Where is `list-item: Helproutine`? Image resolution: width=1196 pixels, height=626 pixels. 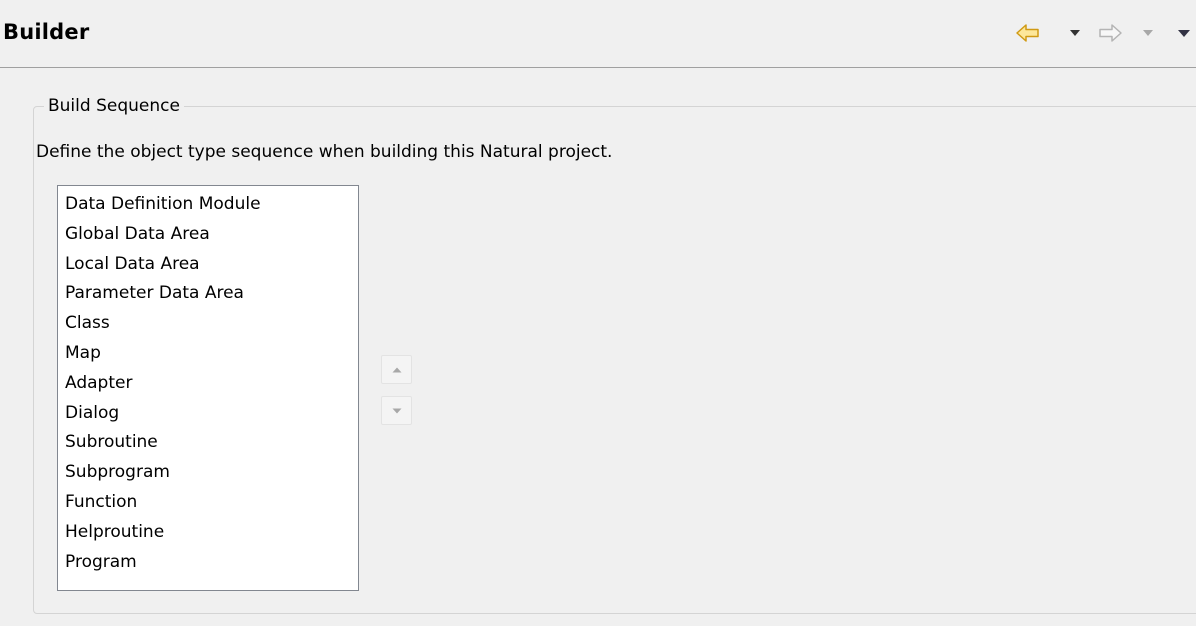
list-item: Helproutine is located at coordinates (211, 533).